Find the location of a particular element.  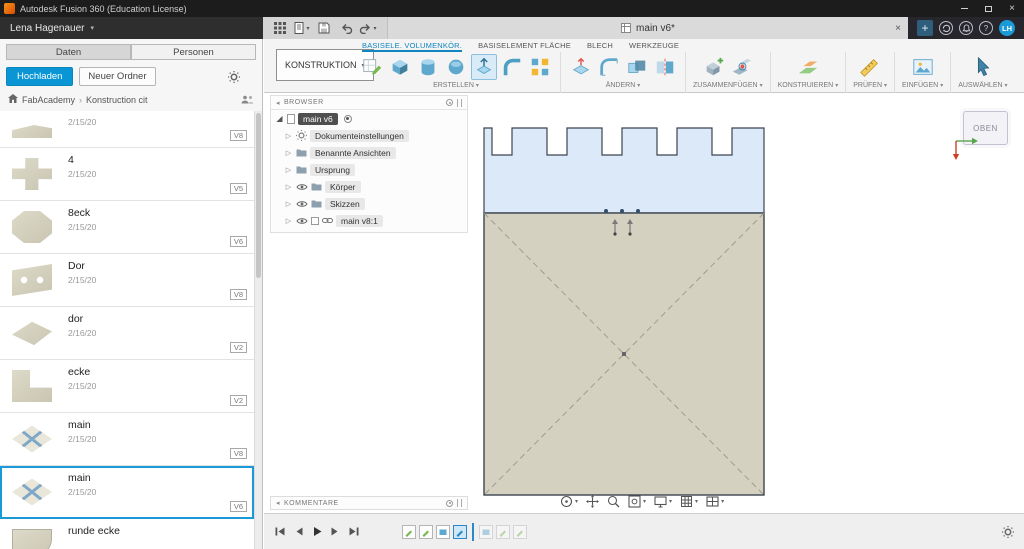

timeline-position-marker is located at coordinates (473, 531).